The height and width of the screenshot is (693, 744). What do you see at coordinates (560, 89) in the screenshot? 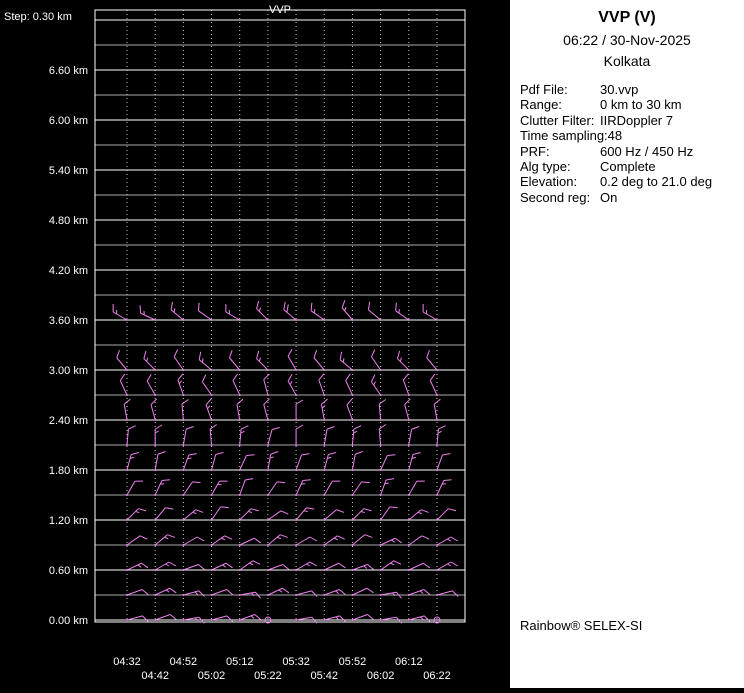
I see `info-field-label: Pdf File:` at bounding box center [560, 89].